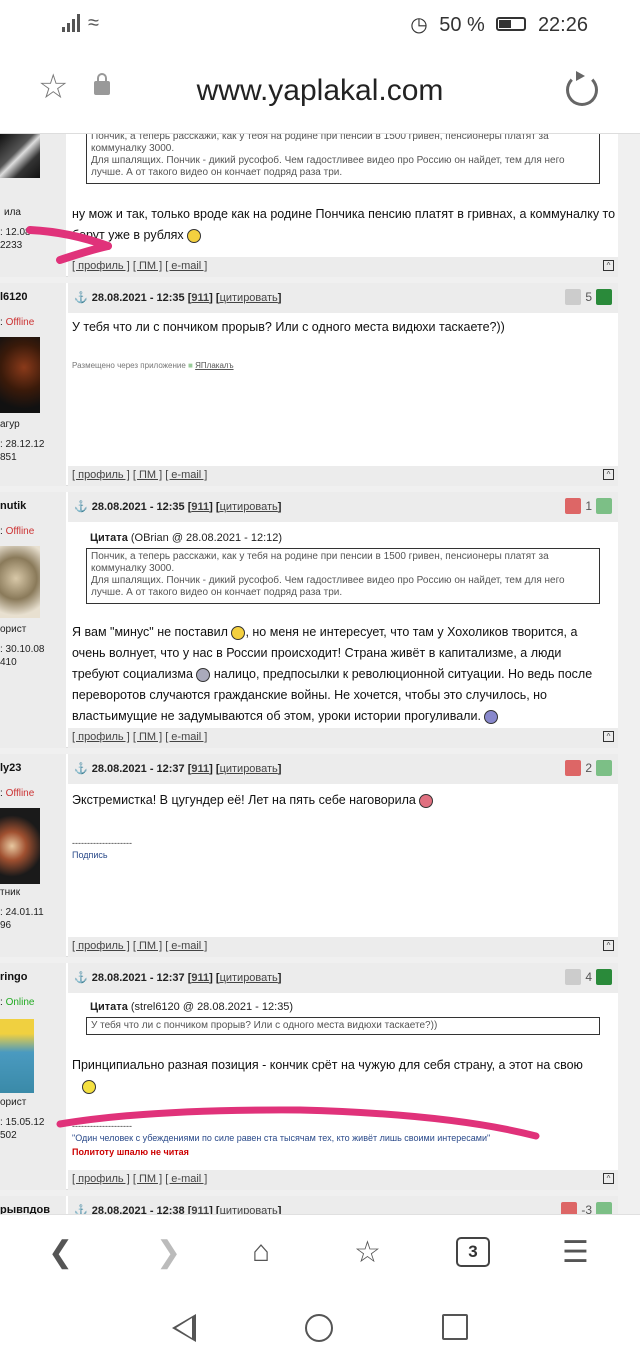 This screenshot has width=640, height=1371. What do you see at coordinates (588, 977) in the screenshot?
I see `post-rating: 4` at bounding box center [588, 977].